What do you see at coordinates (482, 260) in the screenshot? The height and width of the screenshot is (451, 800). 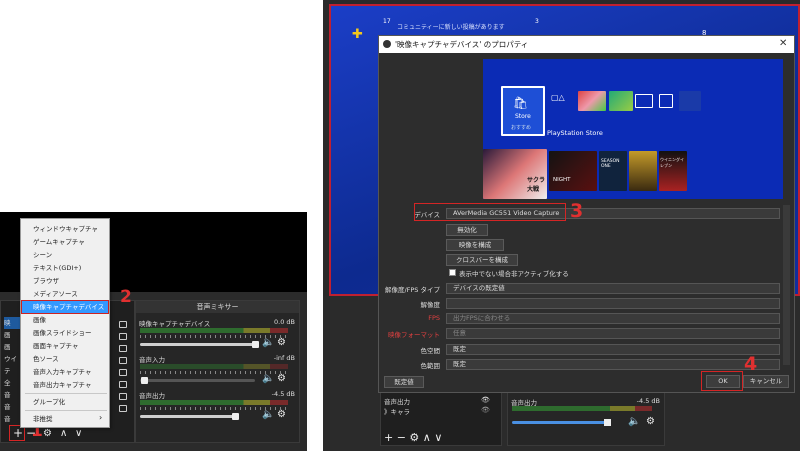 I see `configure-crossbar-button: クロスバーを構成` at bounding box center [482, 260].